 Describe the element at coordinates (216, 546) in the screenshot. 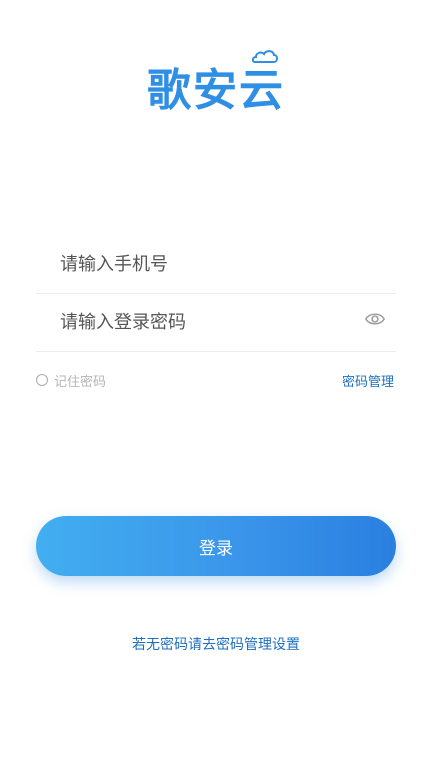

I see `login-button: 登录` at that location.